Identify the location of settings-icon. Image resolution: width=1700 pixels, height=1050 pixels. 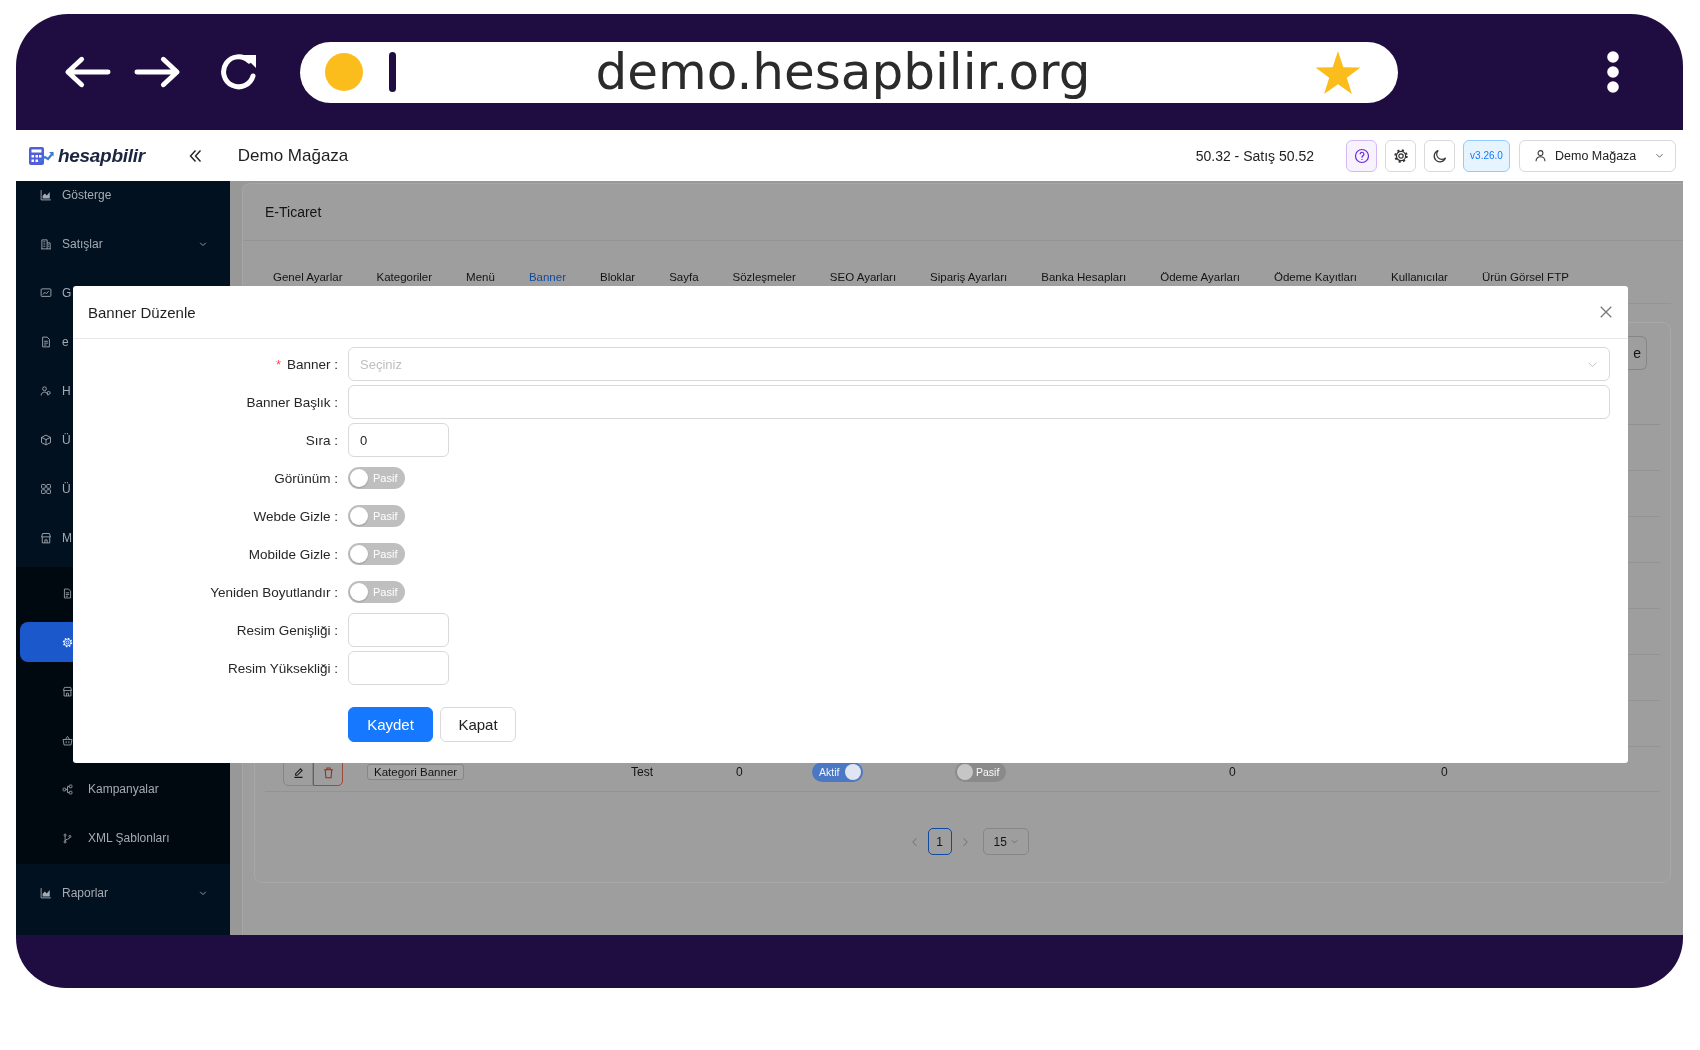
(1400, 155).